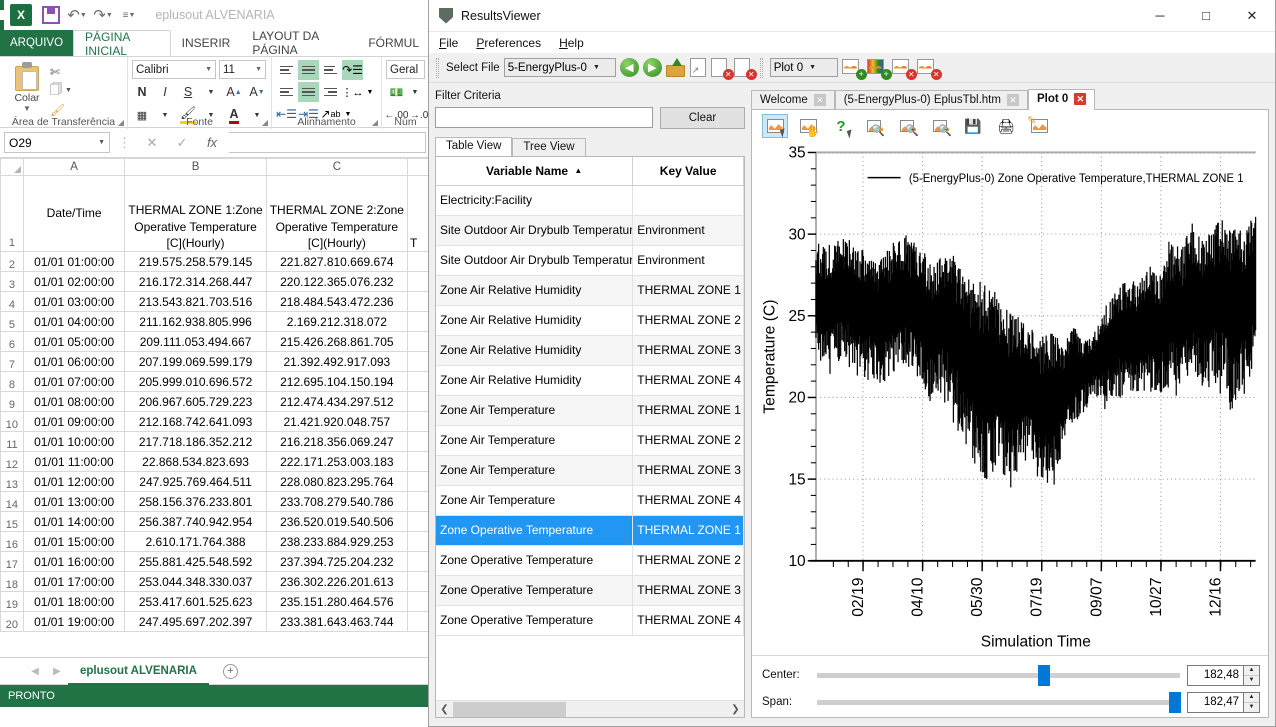 The width and height of the screenshot is (1276, 727). Describe the element at coordinates (352, 70) in the screenshot. I see `wrap-text-button: ↷☰` at that location.